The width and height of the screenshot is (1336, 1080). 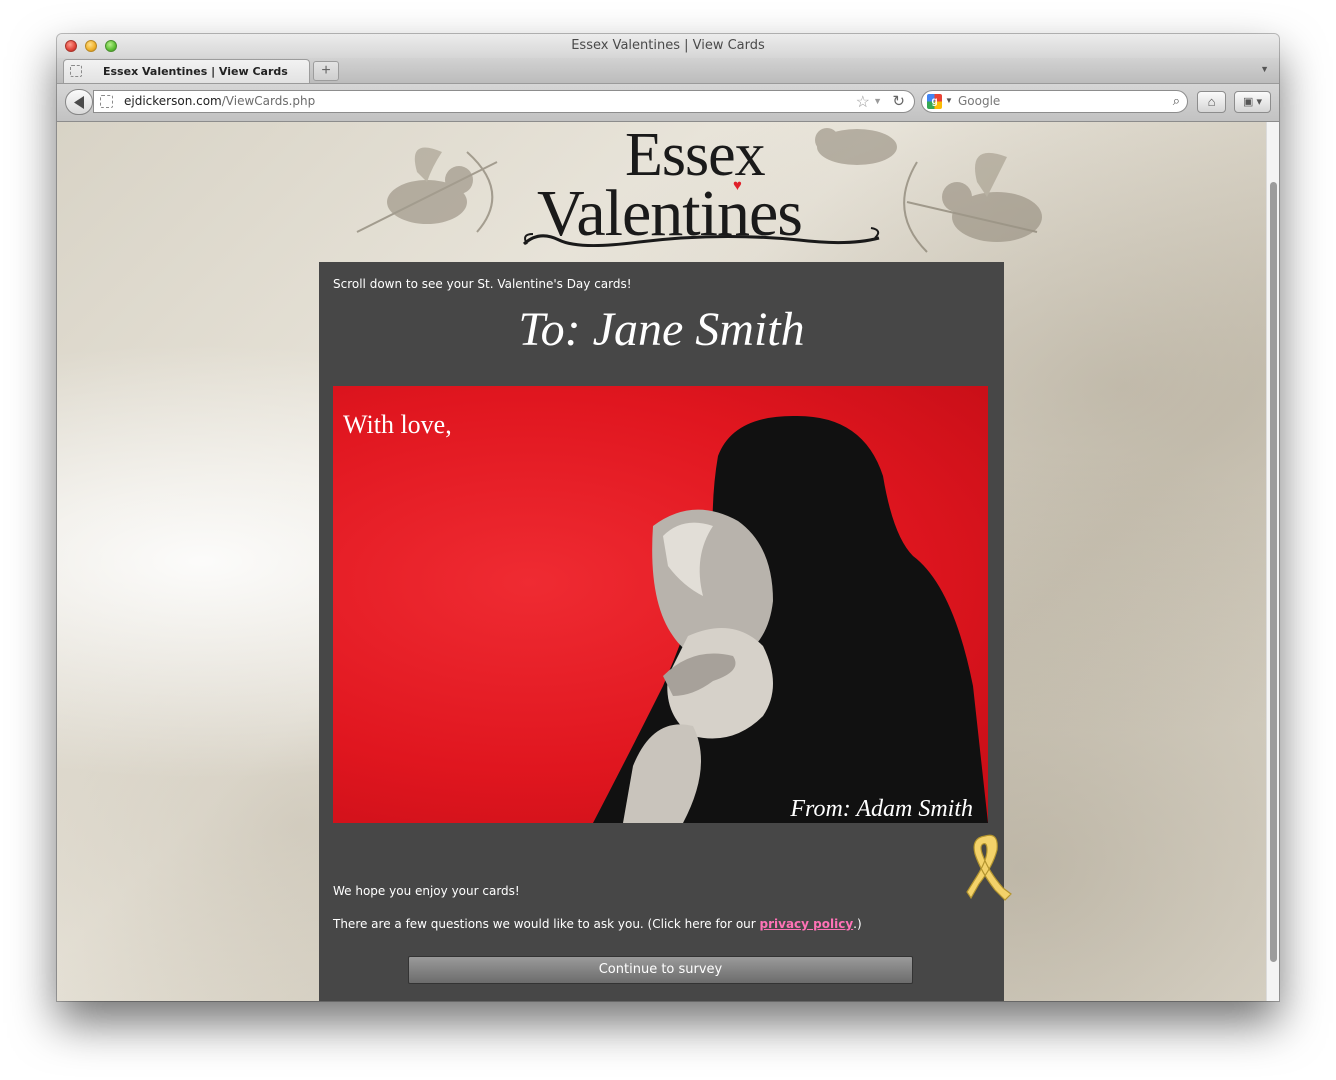 What do you see at coordinates (504, 101) in the screenshot?
I see `address-bar: ejdickerson.com/ViewCards.php ☆ ▼ ↻` at bounding box center [504, 101].